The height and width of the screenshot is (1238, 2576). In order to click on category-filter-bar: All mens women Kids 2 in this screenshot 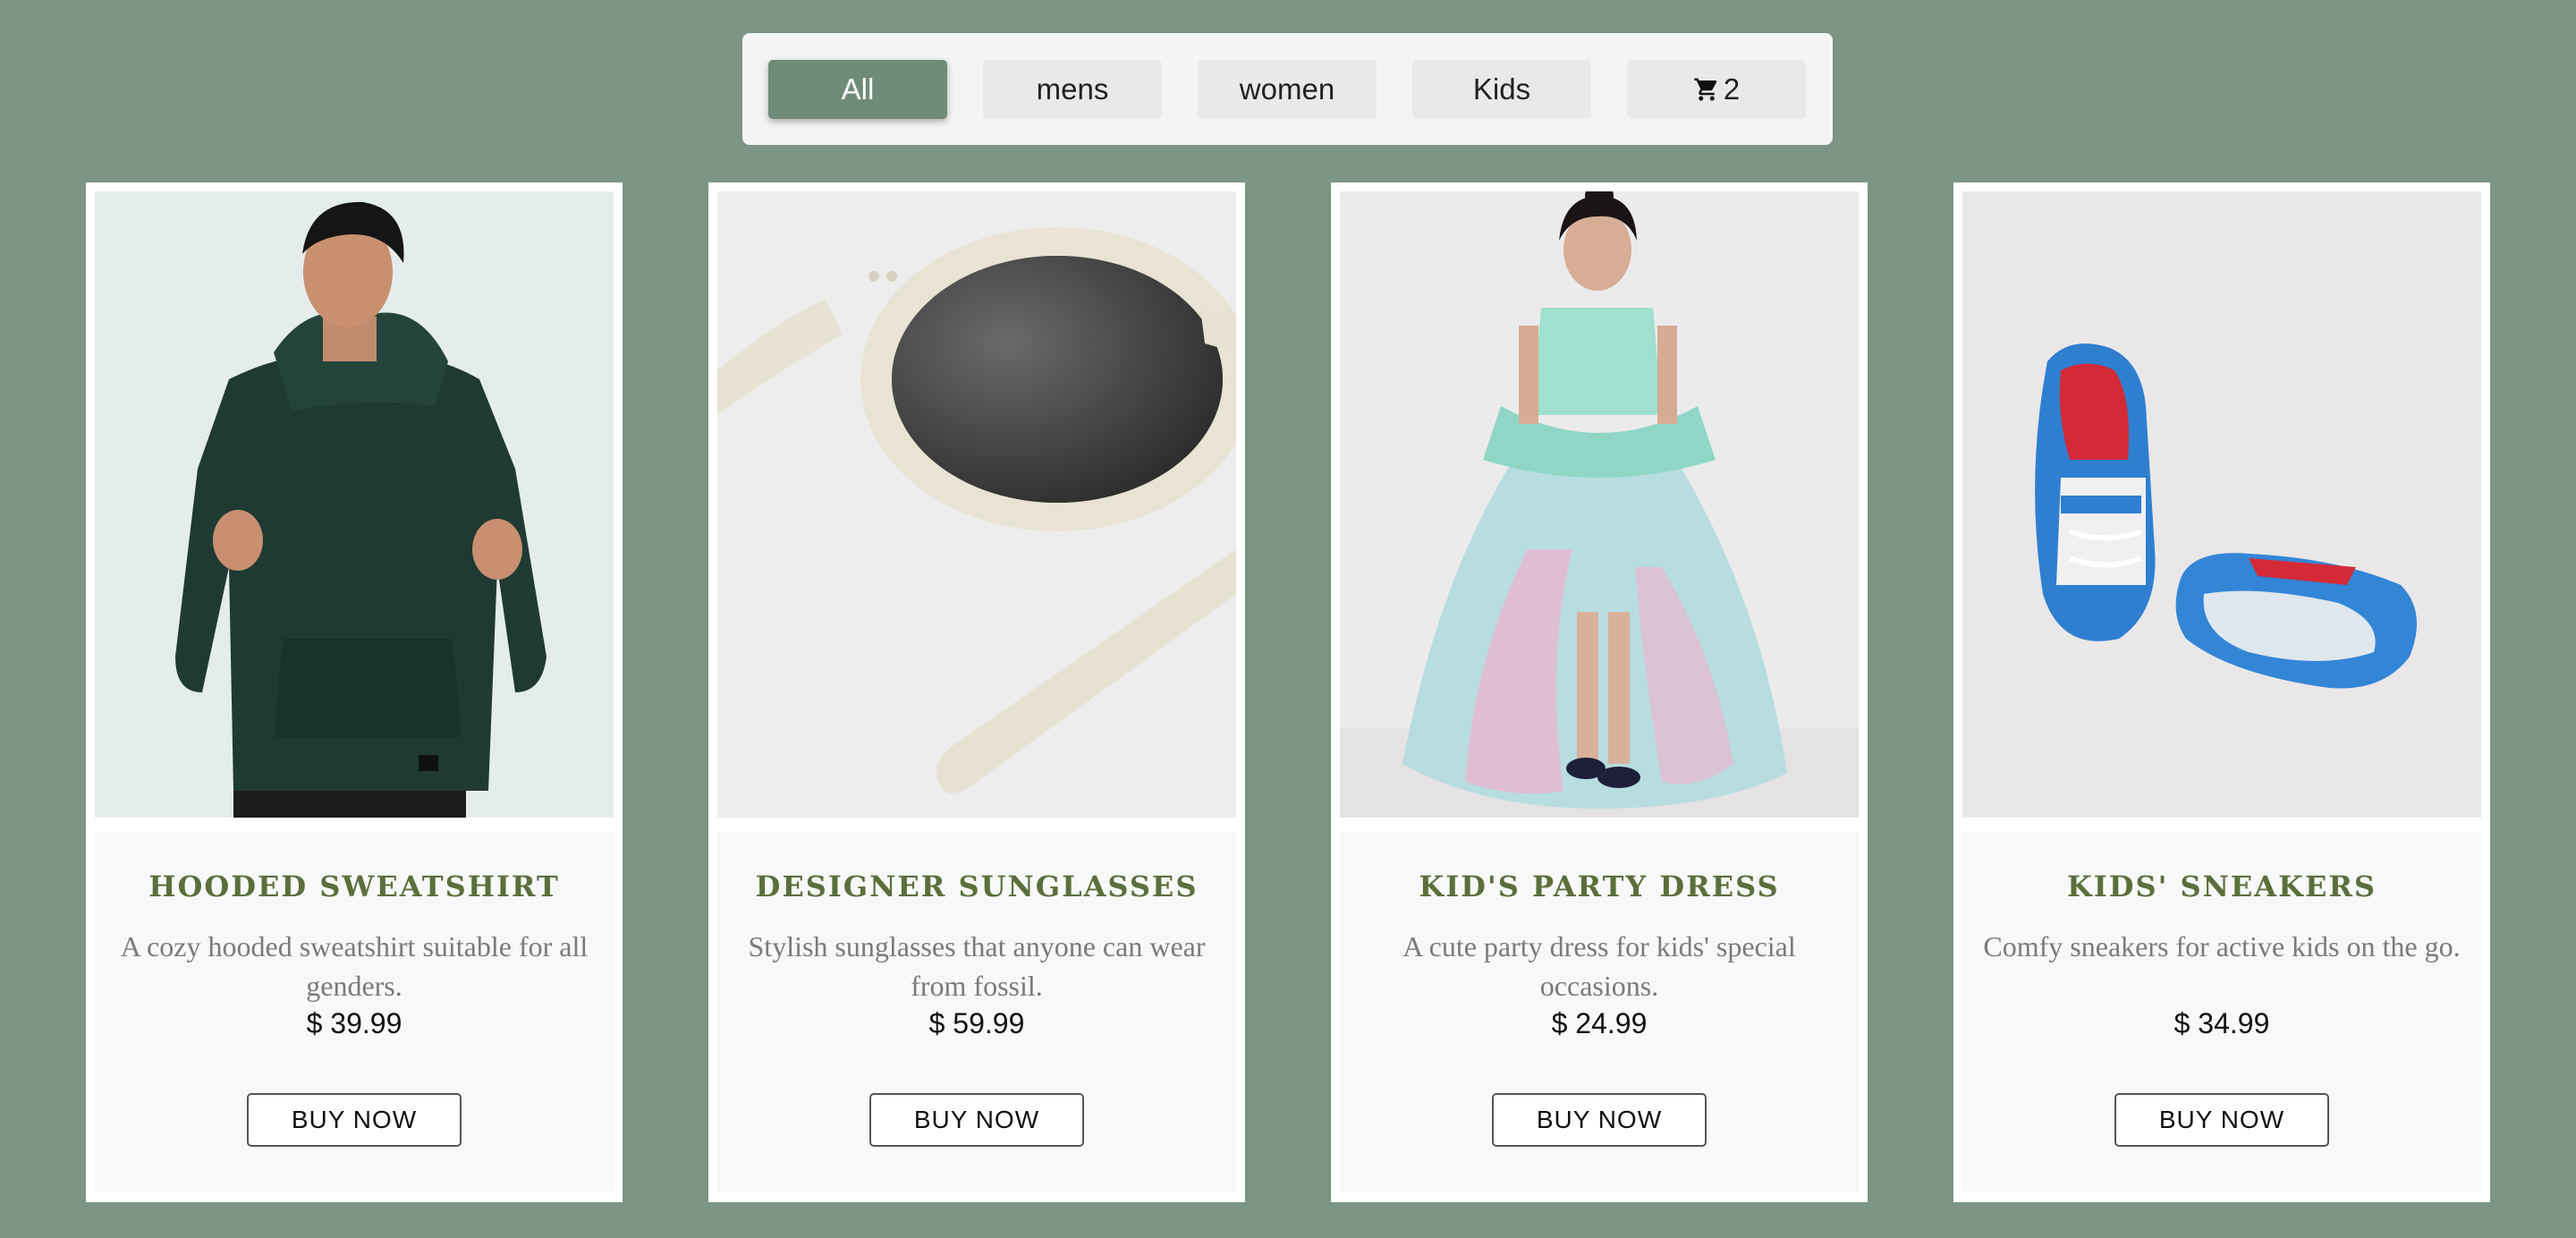, I will do `click(1287, 89)`.